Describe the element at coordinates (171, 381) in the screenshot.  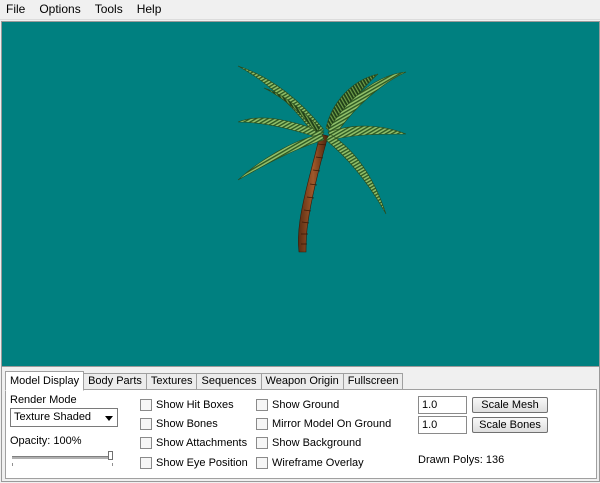
I see `tab-textures: Textures` at that location.